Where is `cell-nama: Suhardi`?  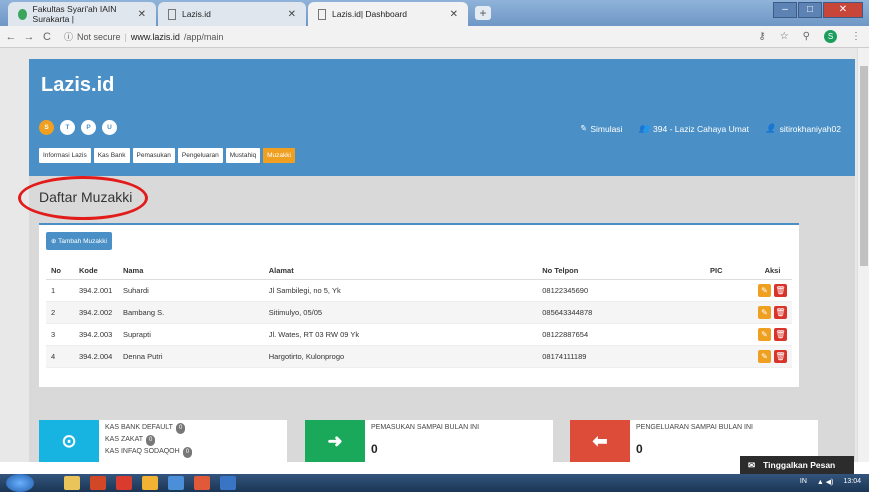
cell-nama: Suhardi is located at coordinates (190, 290).